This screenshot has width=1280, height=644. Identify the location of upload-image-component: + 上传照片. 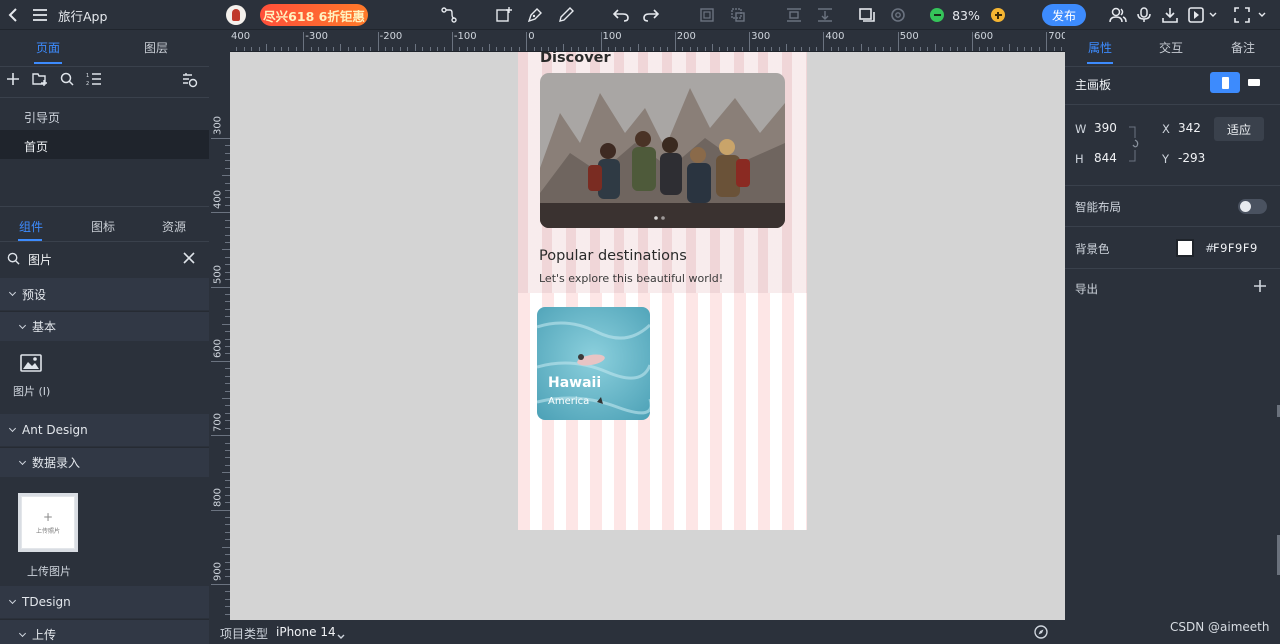
(48, 522).